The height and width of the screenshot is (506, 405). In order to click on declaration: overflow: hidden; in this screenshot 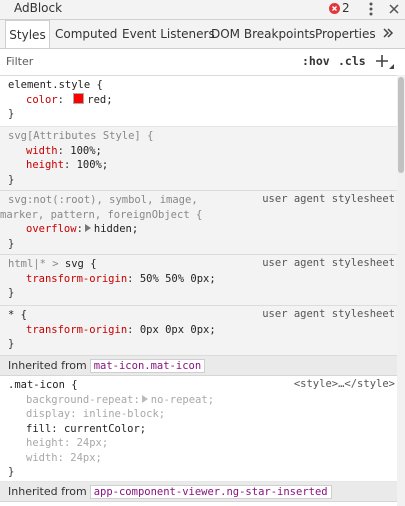, I will do `click(82, 229)`.